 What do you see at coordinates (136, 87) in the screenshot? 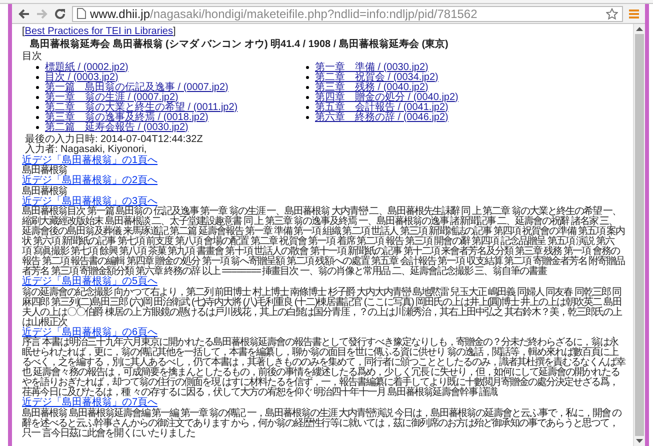
I see `toc-link: 第一篇 島田翁の伝記及逸事 / (0007.jp2)` at bounding box center [136, 87].